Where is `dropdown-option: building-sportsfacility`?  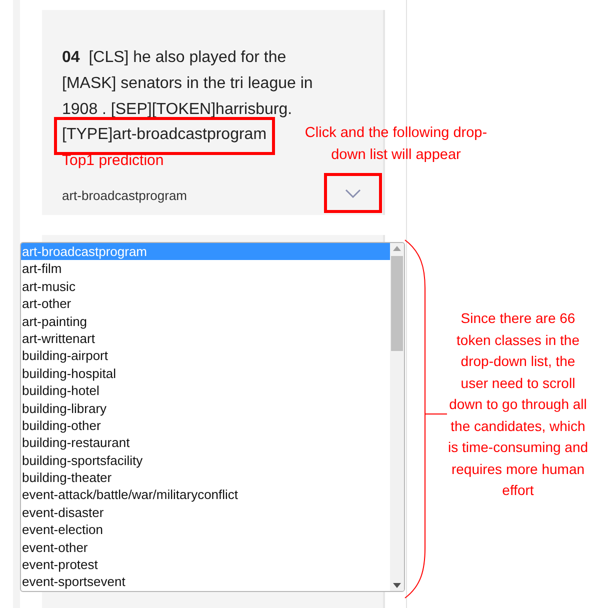 dropdown-option: building-sportsfacility is located at coordinates (205, 461).